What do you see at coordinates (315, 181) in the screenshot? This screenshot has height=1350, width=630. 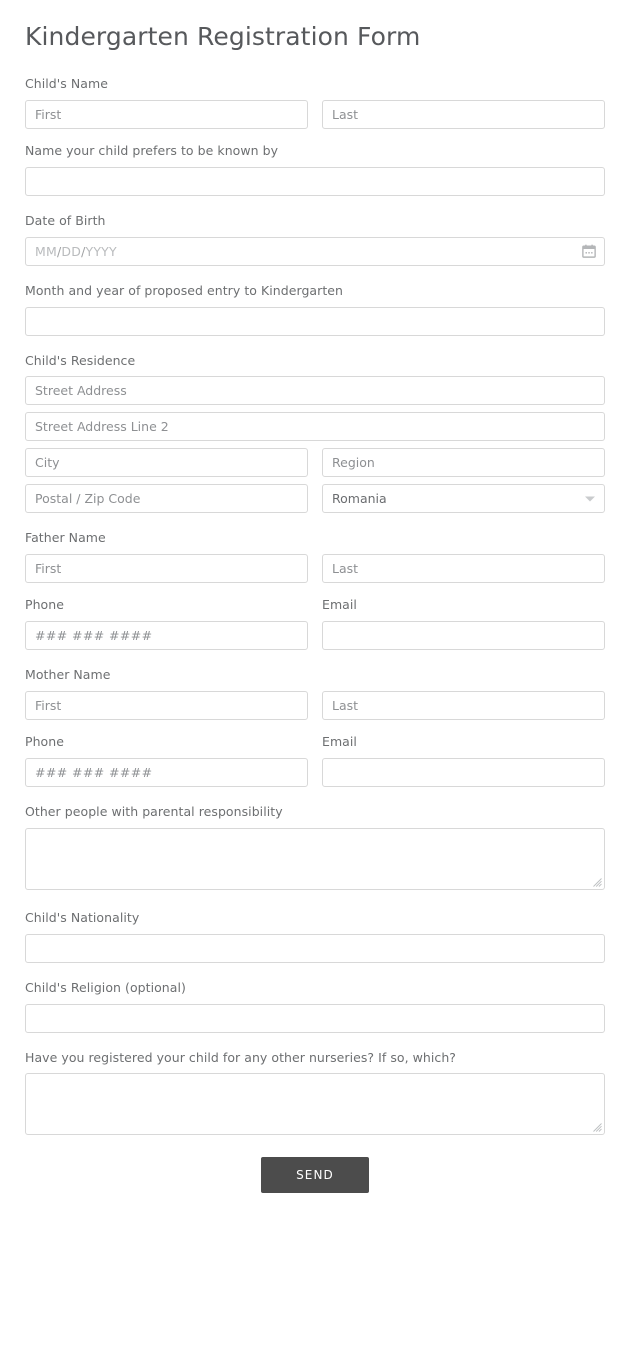 I see `preferred-name-input` at bounding box center [315, 181].